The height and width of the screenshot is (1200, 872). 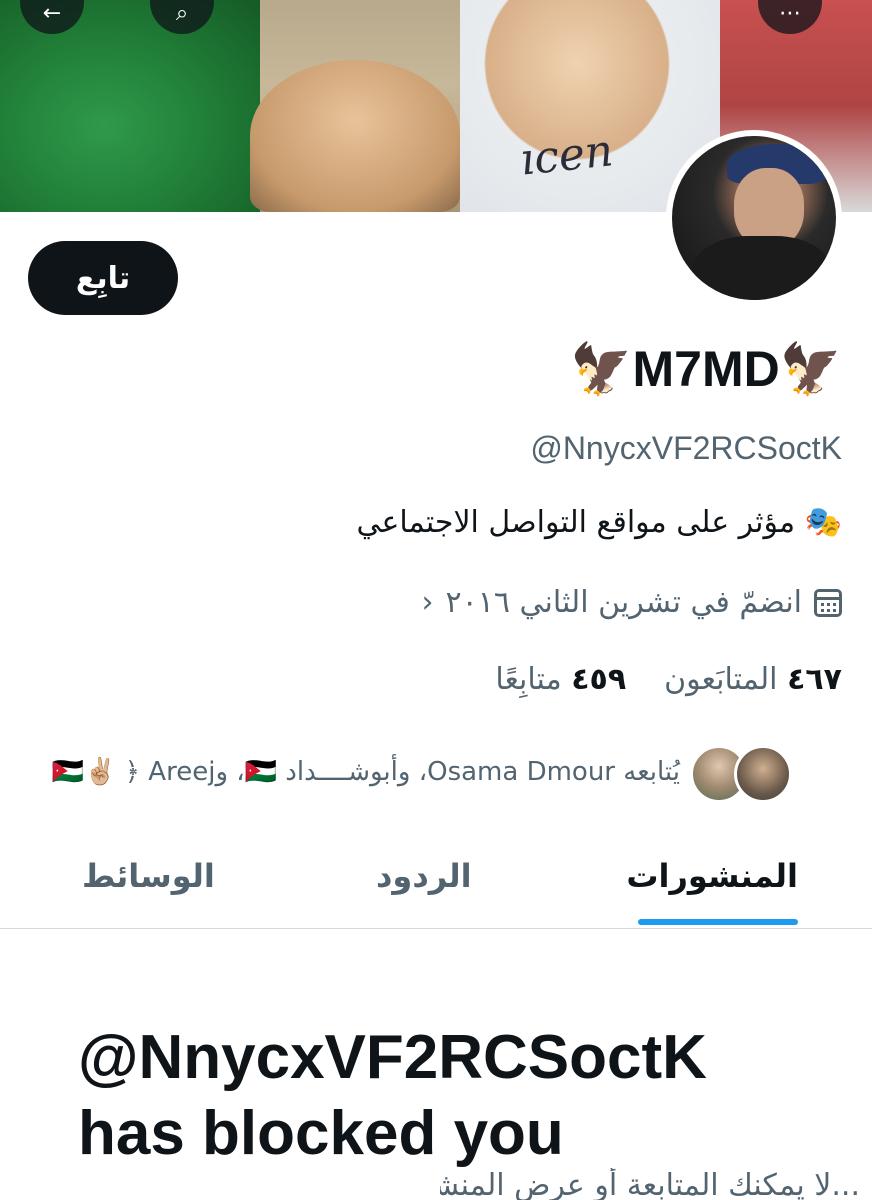 I want to click on following-count: ٤٥٩, so click(x=599, y=679).